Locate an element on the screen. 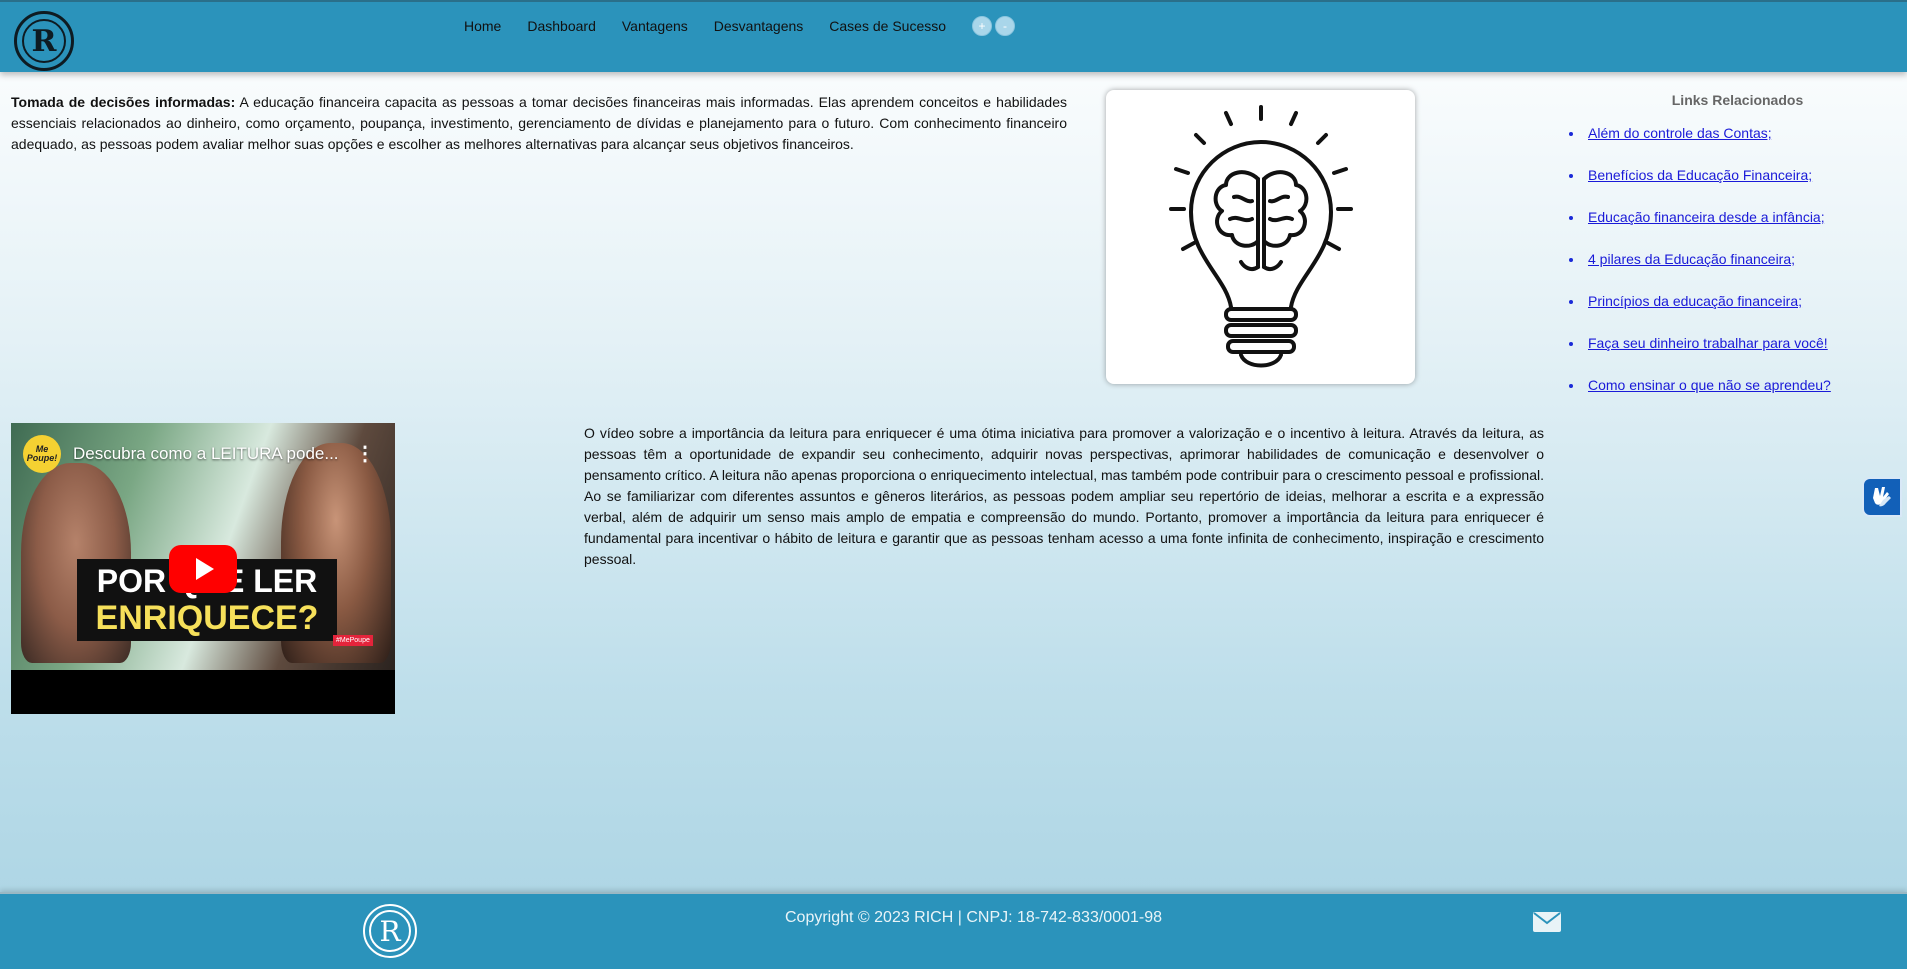 The width and height of the screenshot is (1907, 969). related-link-controle-contas: Além do controle das Contas; is located at coordinates (1680, 133).